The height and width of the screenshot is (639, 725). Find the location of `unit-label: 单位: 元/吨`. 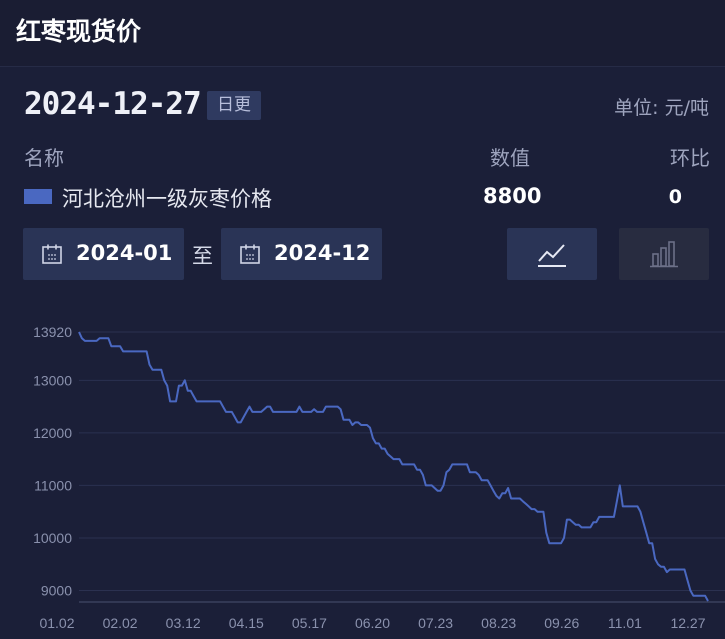

unit-label: 单位: 元/吨 is located at coordinates (661, 108).